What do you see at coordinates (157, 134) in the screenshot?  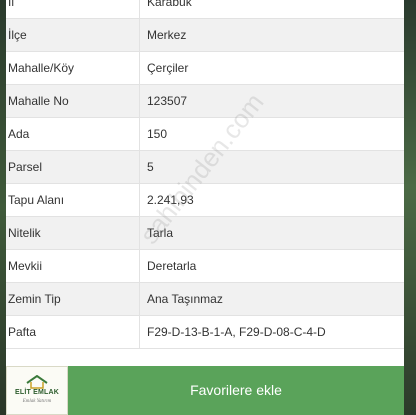 I see `row-value: 150` at bounding box center [157, 134].